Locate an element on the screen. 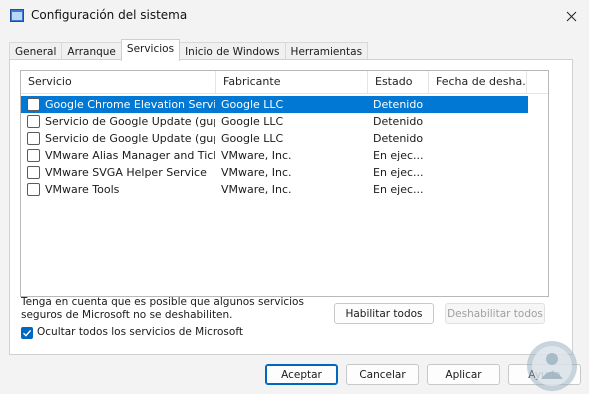 The image size is (589, 394). title-bar: Configuración del sistema is located at coordinates (294, 16).